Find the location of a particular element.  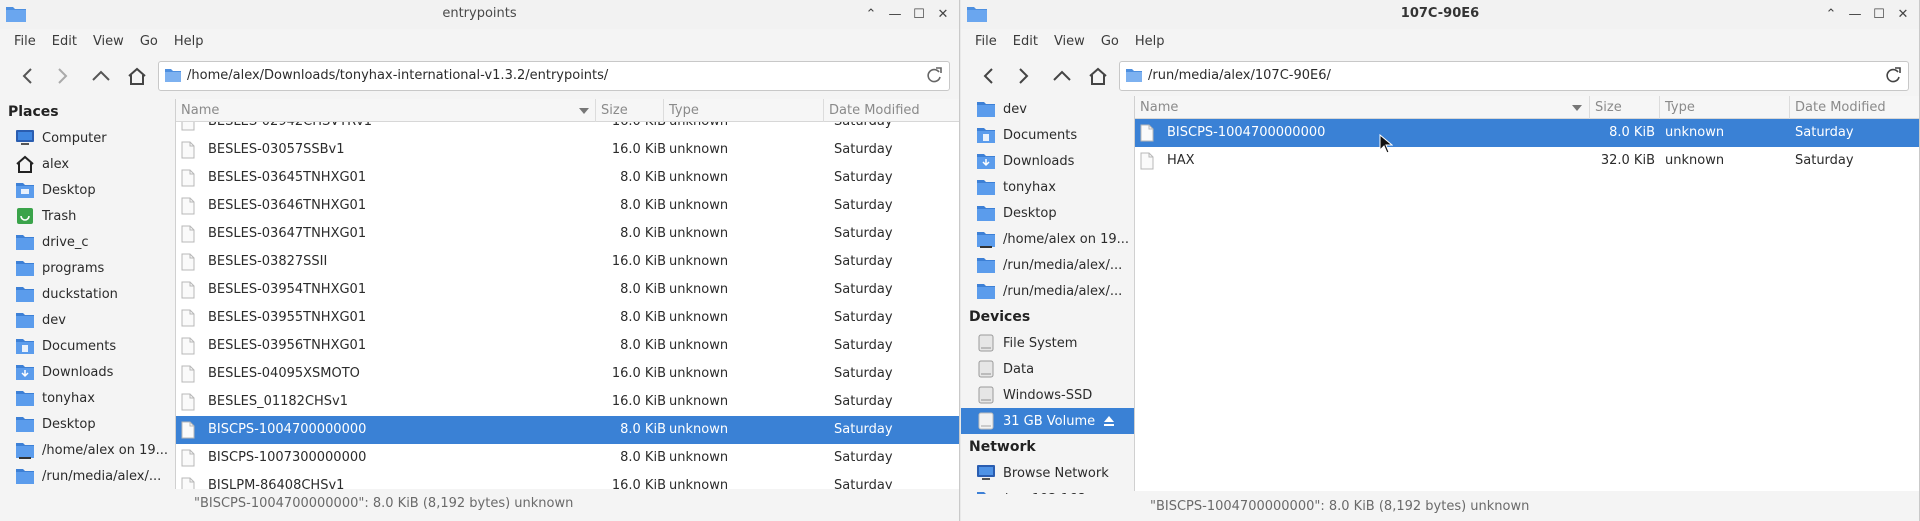

sidebar-item: alex is located at coordinates (87, 164).